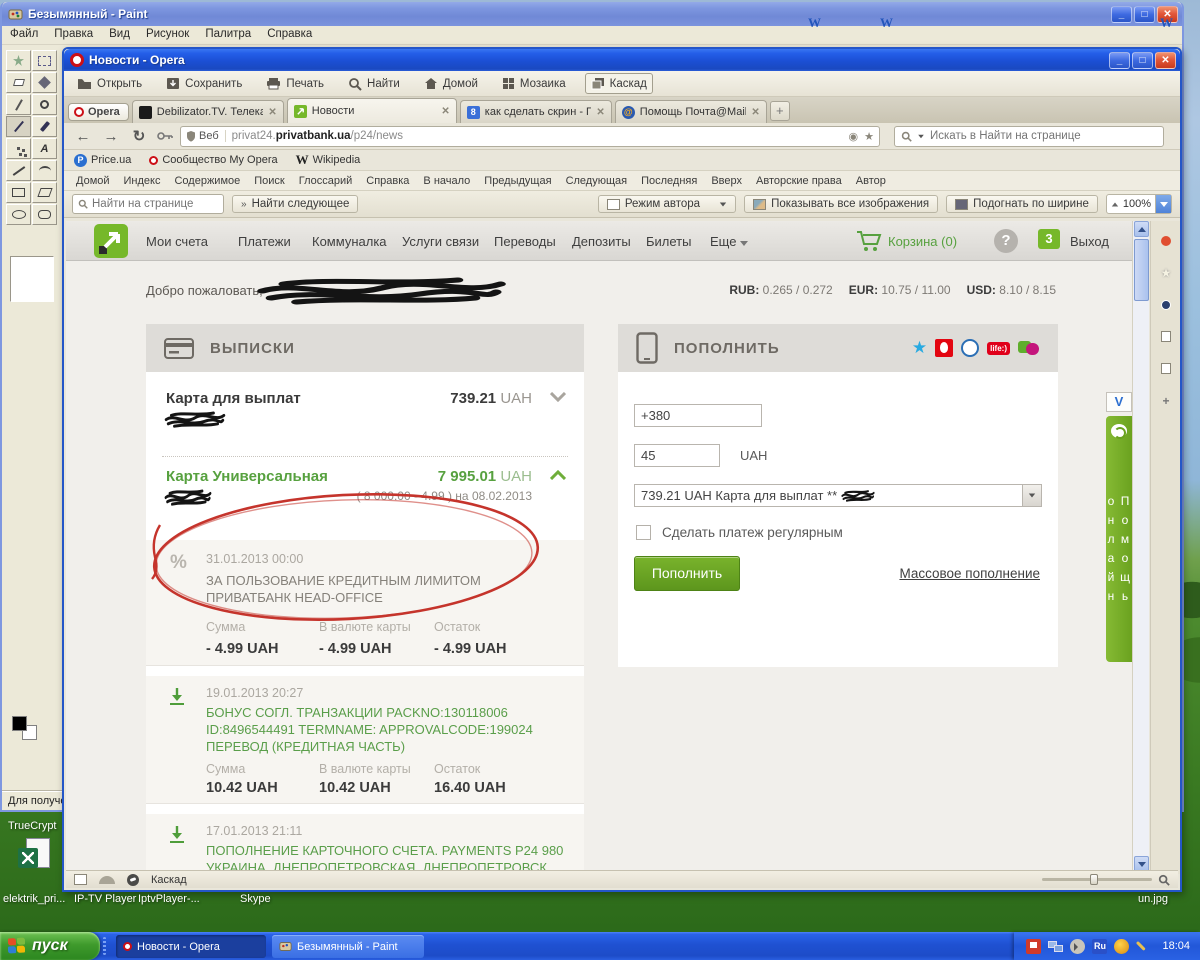 Image resolution: width=1200 pixels, height=960 pixels. What do you see at coordinates (328, 160) in the screenshot?
I see `bookmark-wikipedia: W Wikipedia` at bounding box center [328, 160].